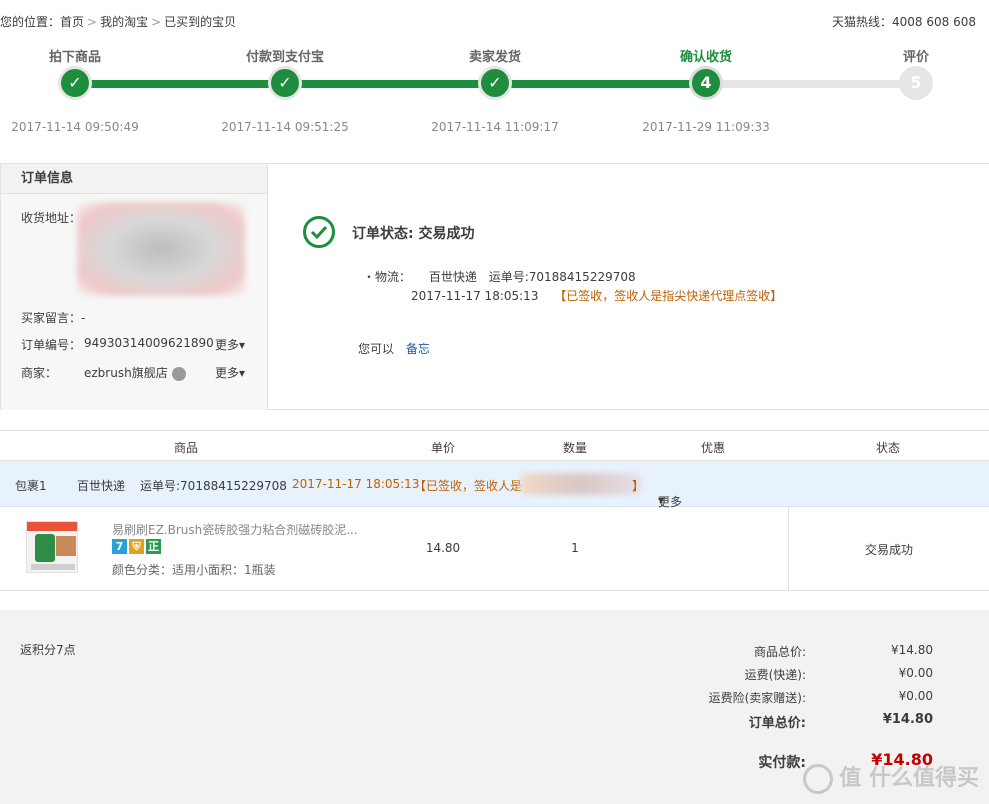 This screenshot has width=989, height=804. What do you see at coordinates (777, 723) in the screenshot?
I see `order-total-label: 订单总价:` at bounding box center [777, 723].